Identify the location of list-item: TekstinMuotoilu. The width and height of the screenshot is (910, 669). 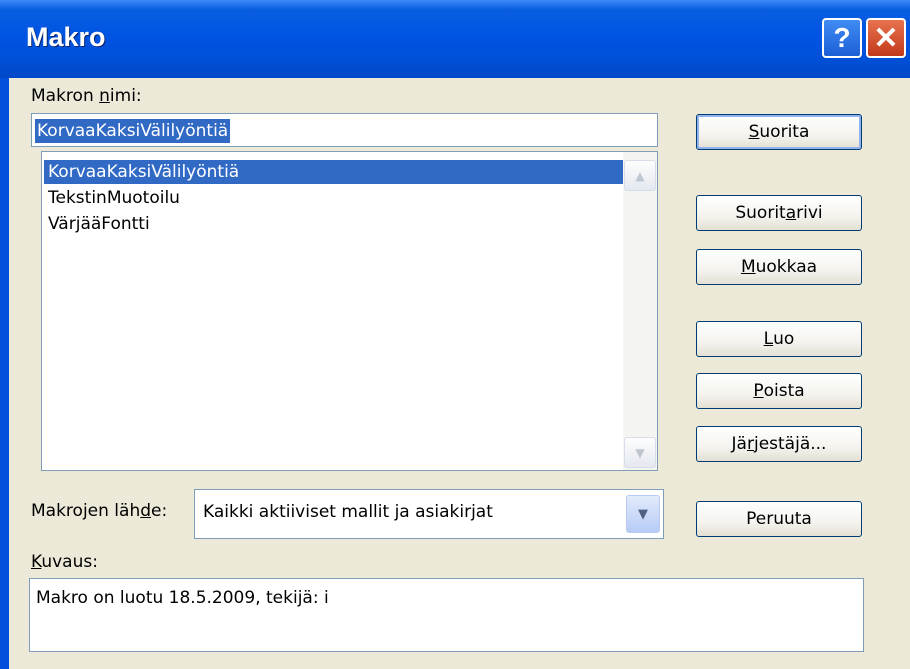
(112, 198).